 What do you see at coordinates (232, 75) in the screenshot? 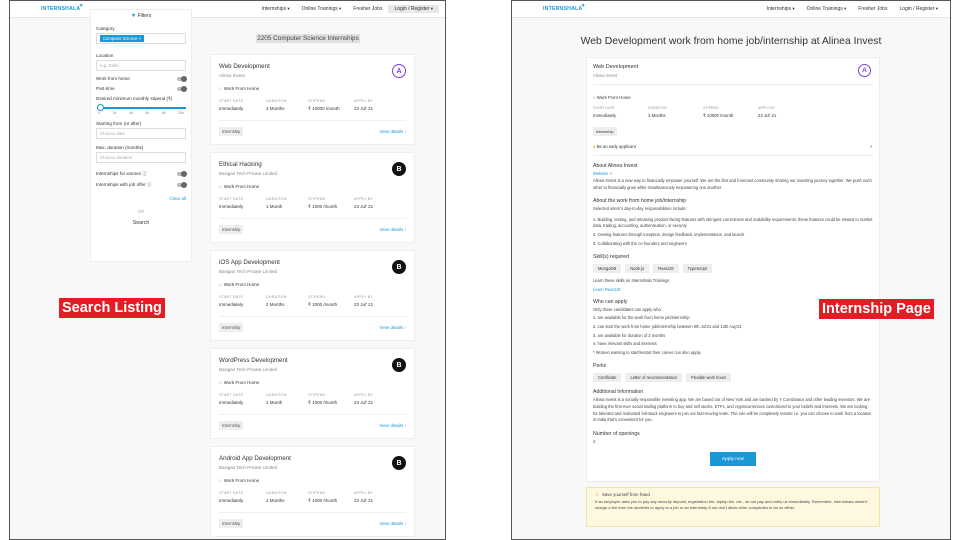
I see `card-company: Alinea Invest` at bounding box center [232, 75].